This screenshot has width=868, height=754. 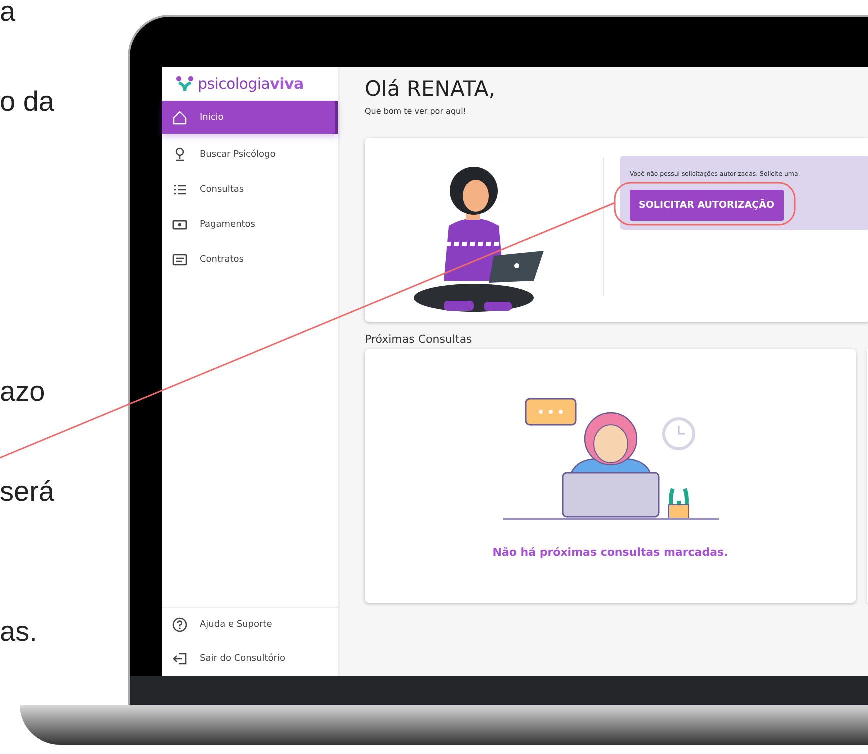 I want to click on slide-text: o da, so click(x=28, y=102).